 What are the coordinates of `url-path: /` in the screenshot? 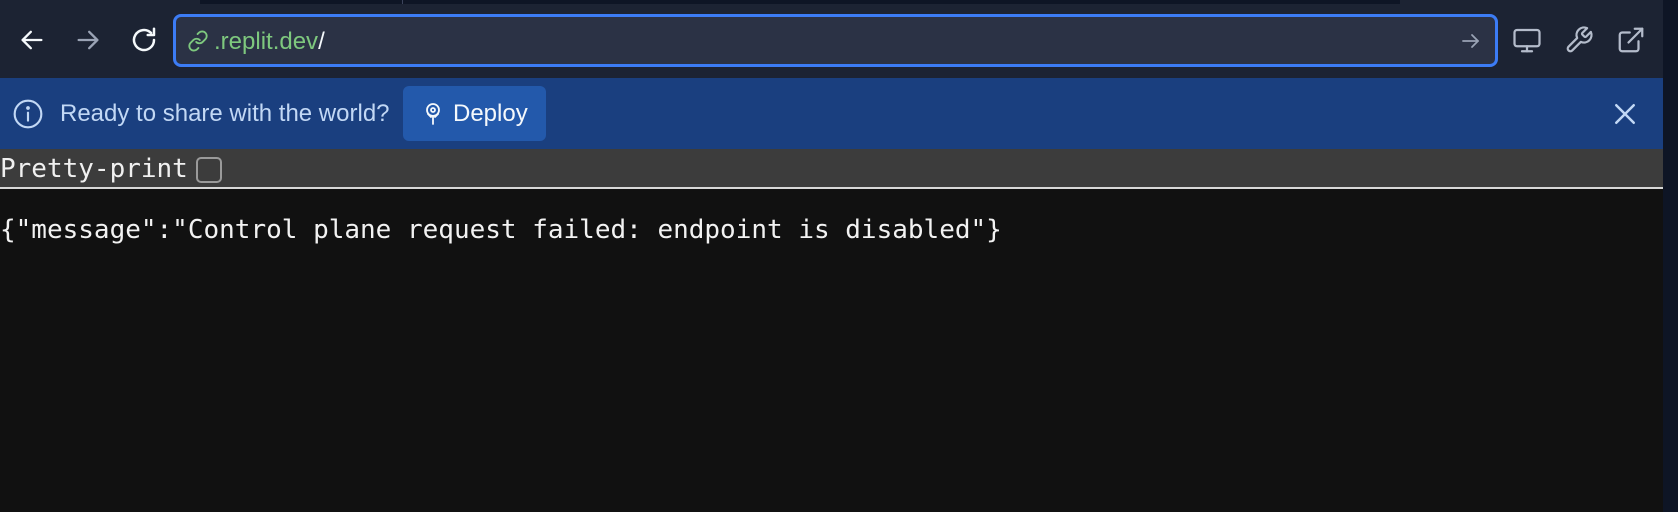 It's located at (321, 41).